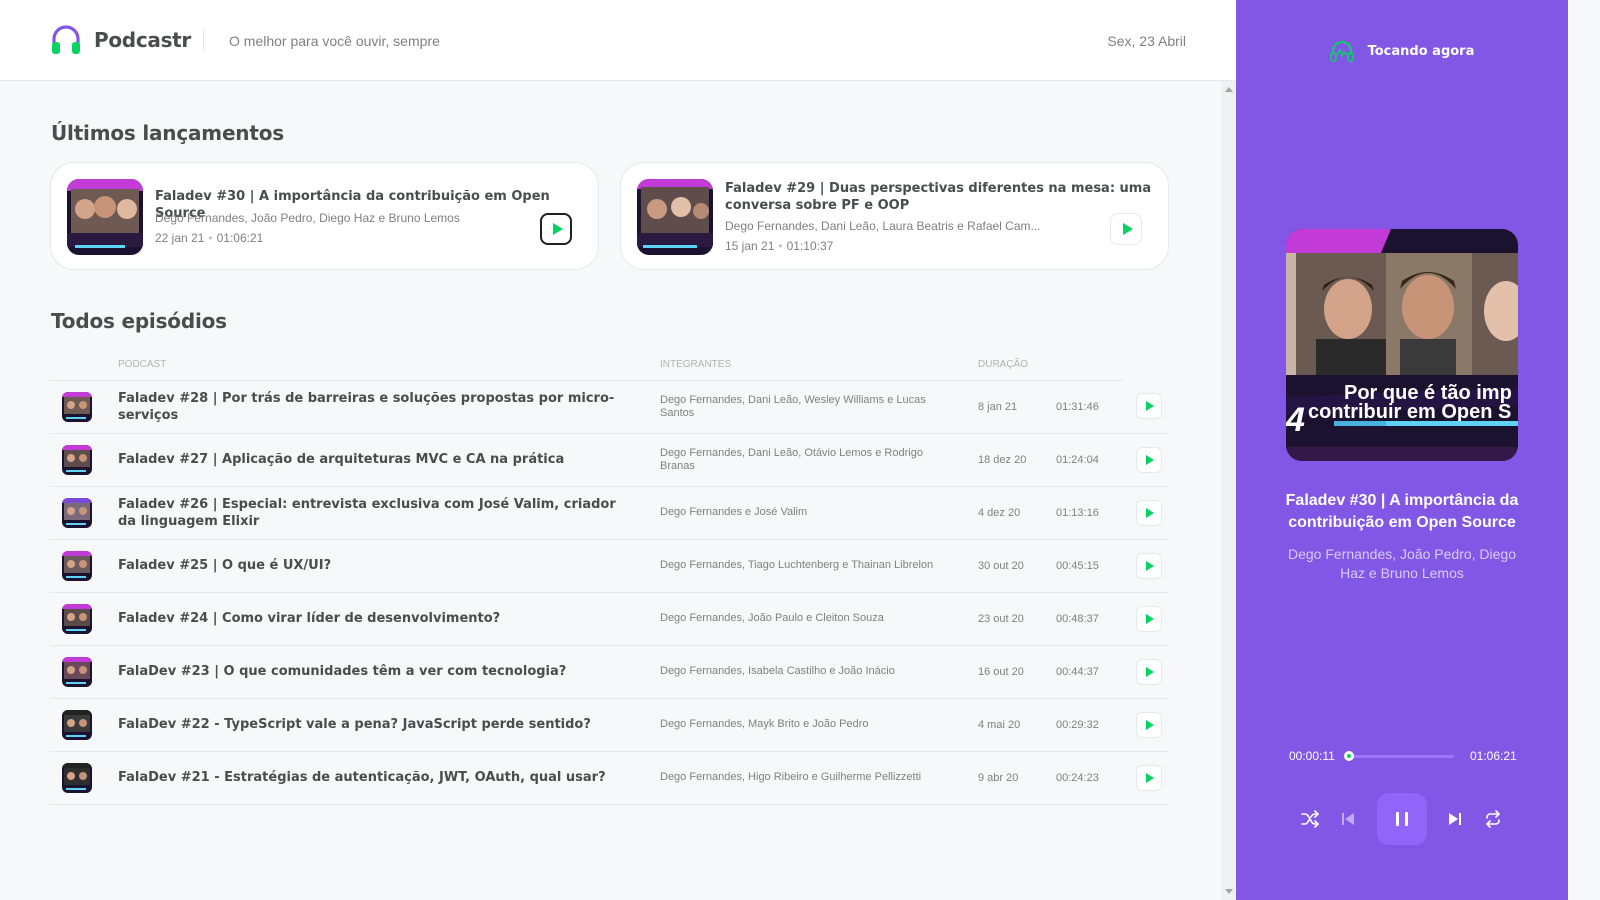  What do you see at coordinates (1017, 672) in the screenshot?
I see `episode-date: 16 out 20` at bounding box center [1017, 672].